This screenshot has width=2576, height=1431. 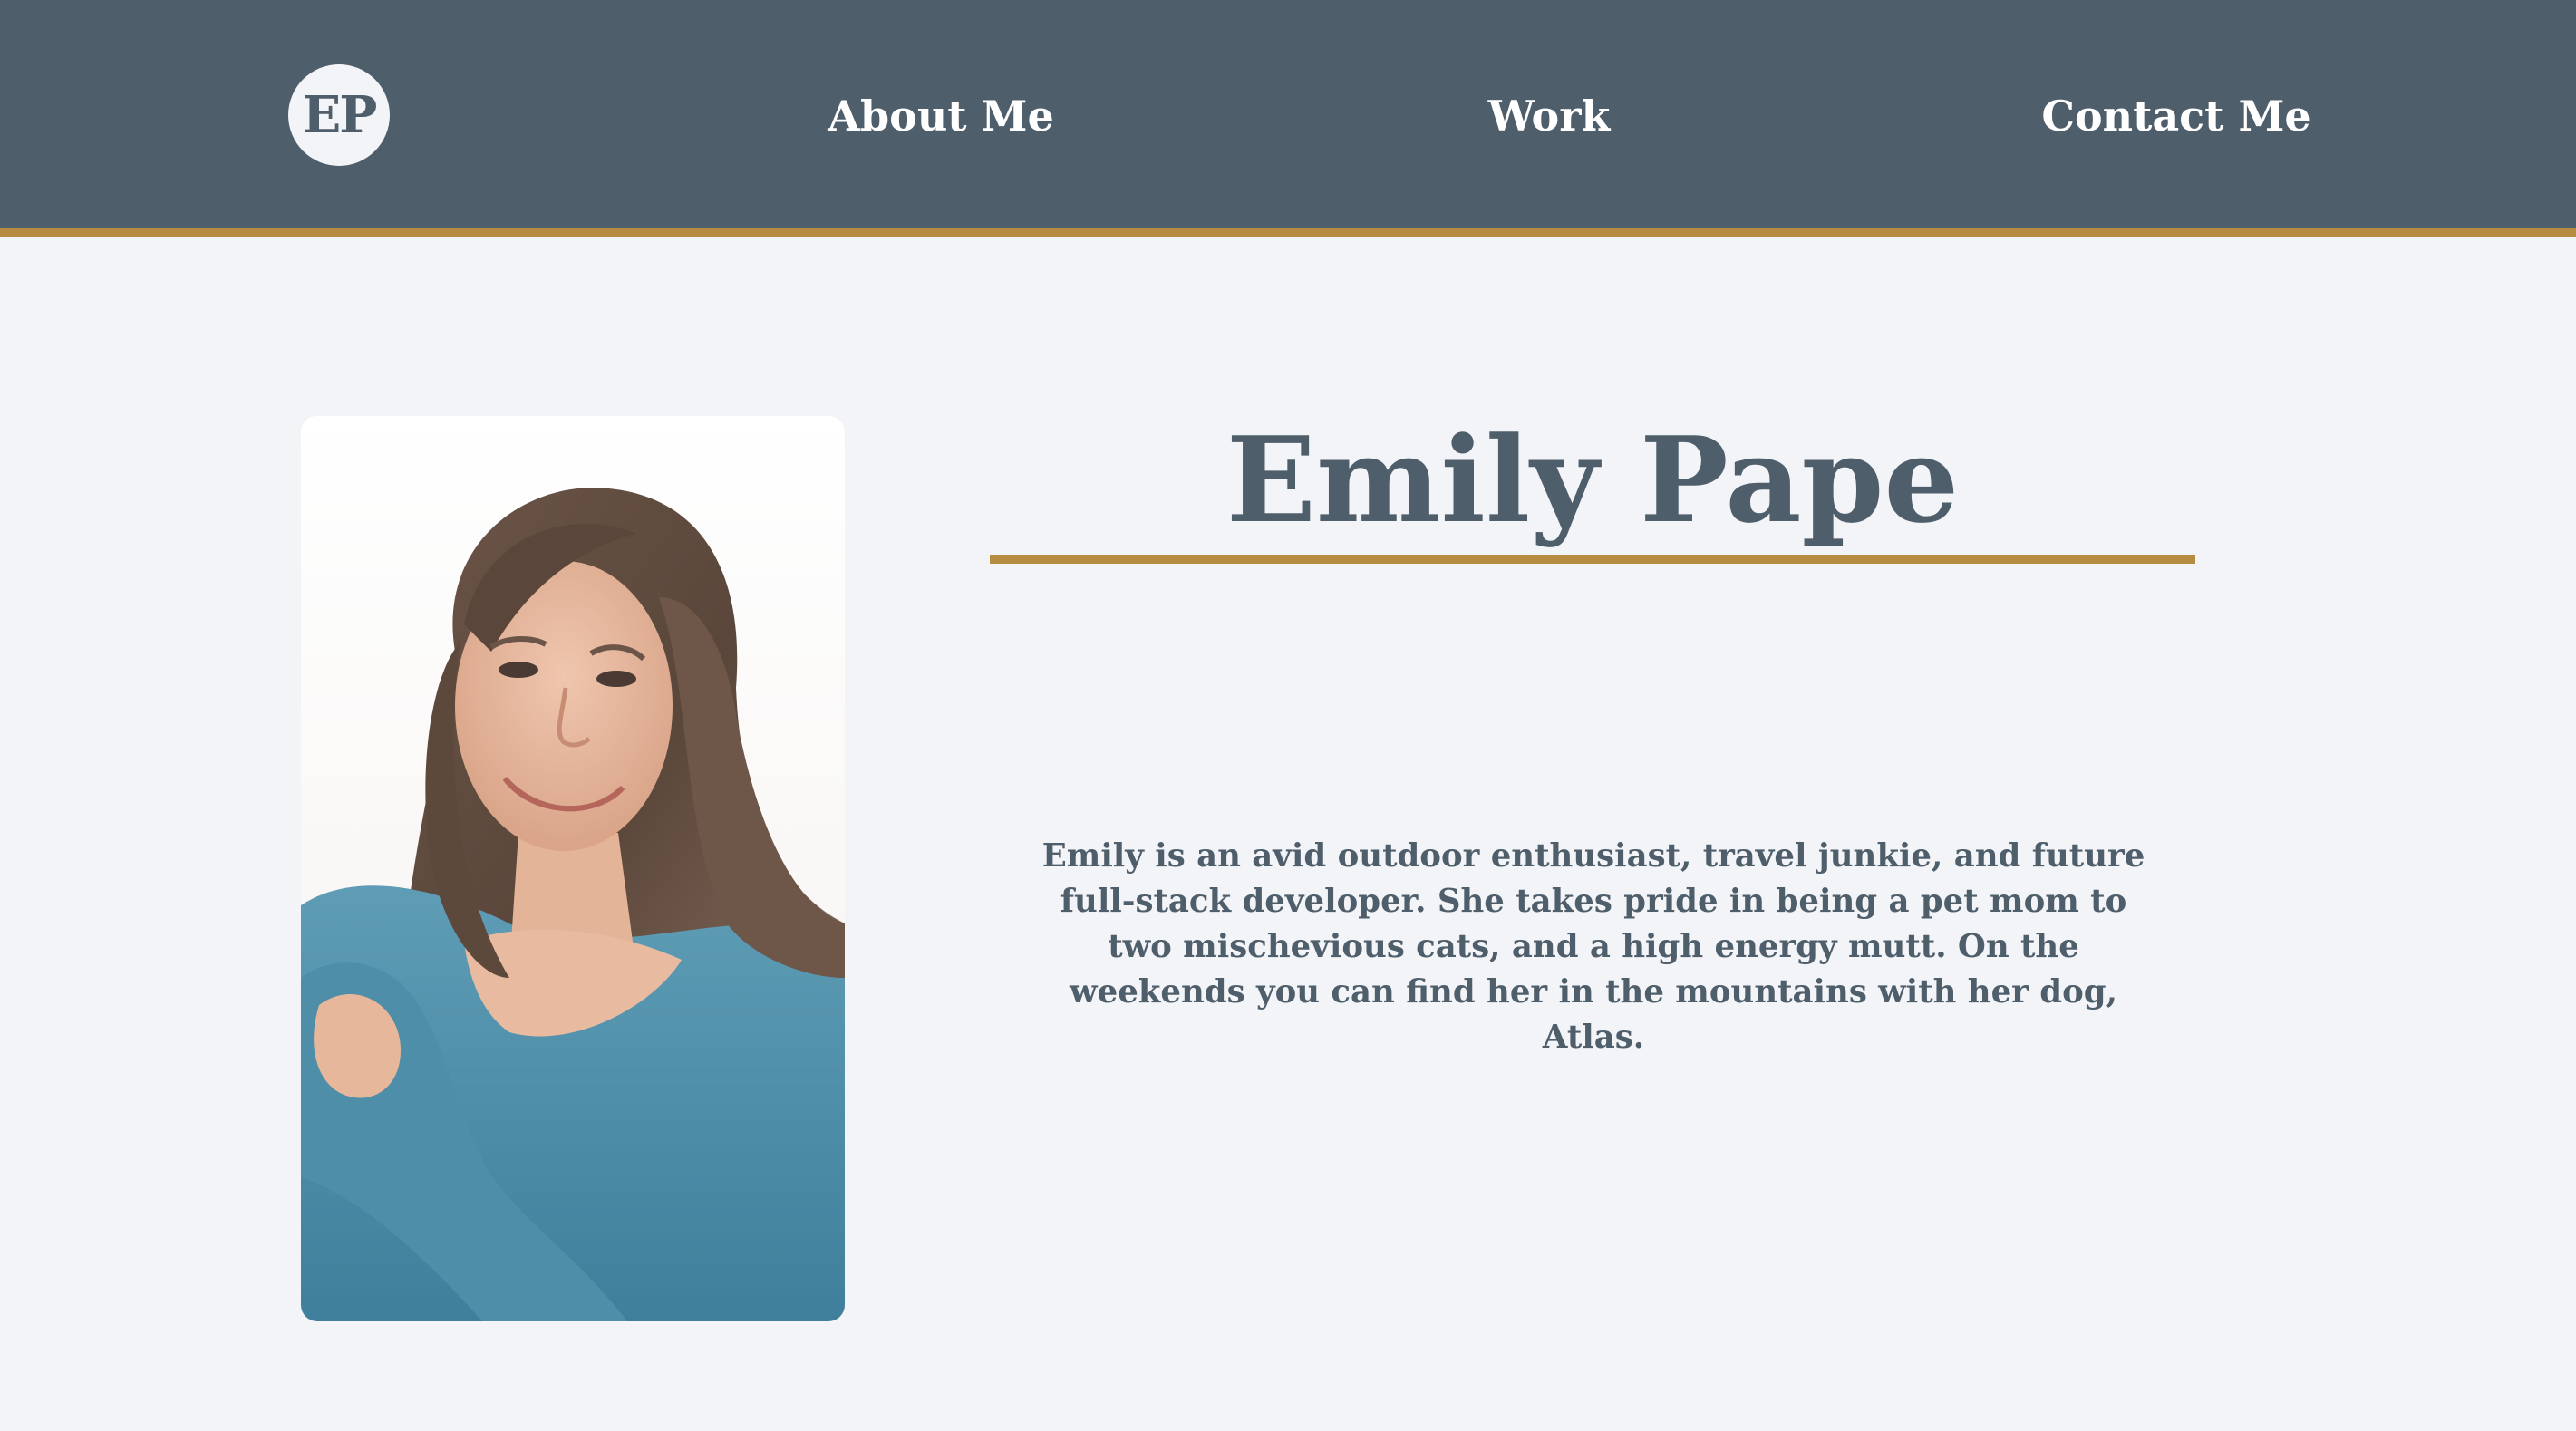 What do you see at coordinates (2175, 116) in the screenshot?
I see `nav-link-contact-me: Contact Me` at bounding box center [2175, 116].